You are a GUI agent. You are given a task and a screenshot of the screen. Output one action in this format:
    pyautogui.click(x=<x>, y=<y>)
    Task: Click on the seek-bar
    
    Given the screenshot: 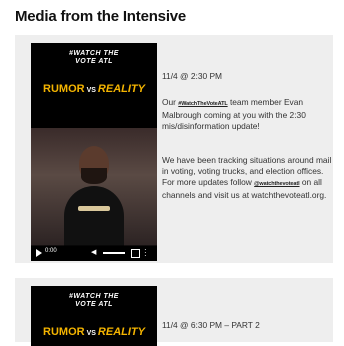 What is the action you would take?
    pyautogui.click(x=114, y=253)
    